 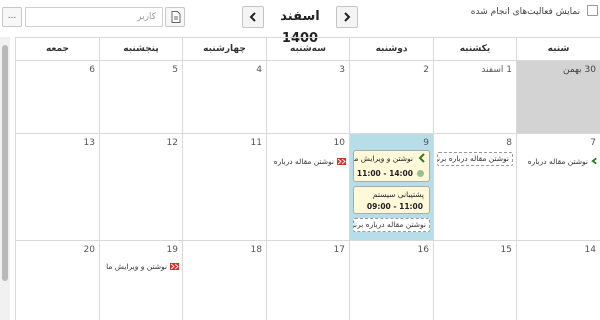 What do you see at coordinates (92, 70) in the screenshot?
I see `day-number: 6` at bounding box center [92, 70].